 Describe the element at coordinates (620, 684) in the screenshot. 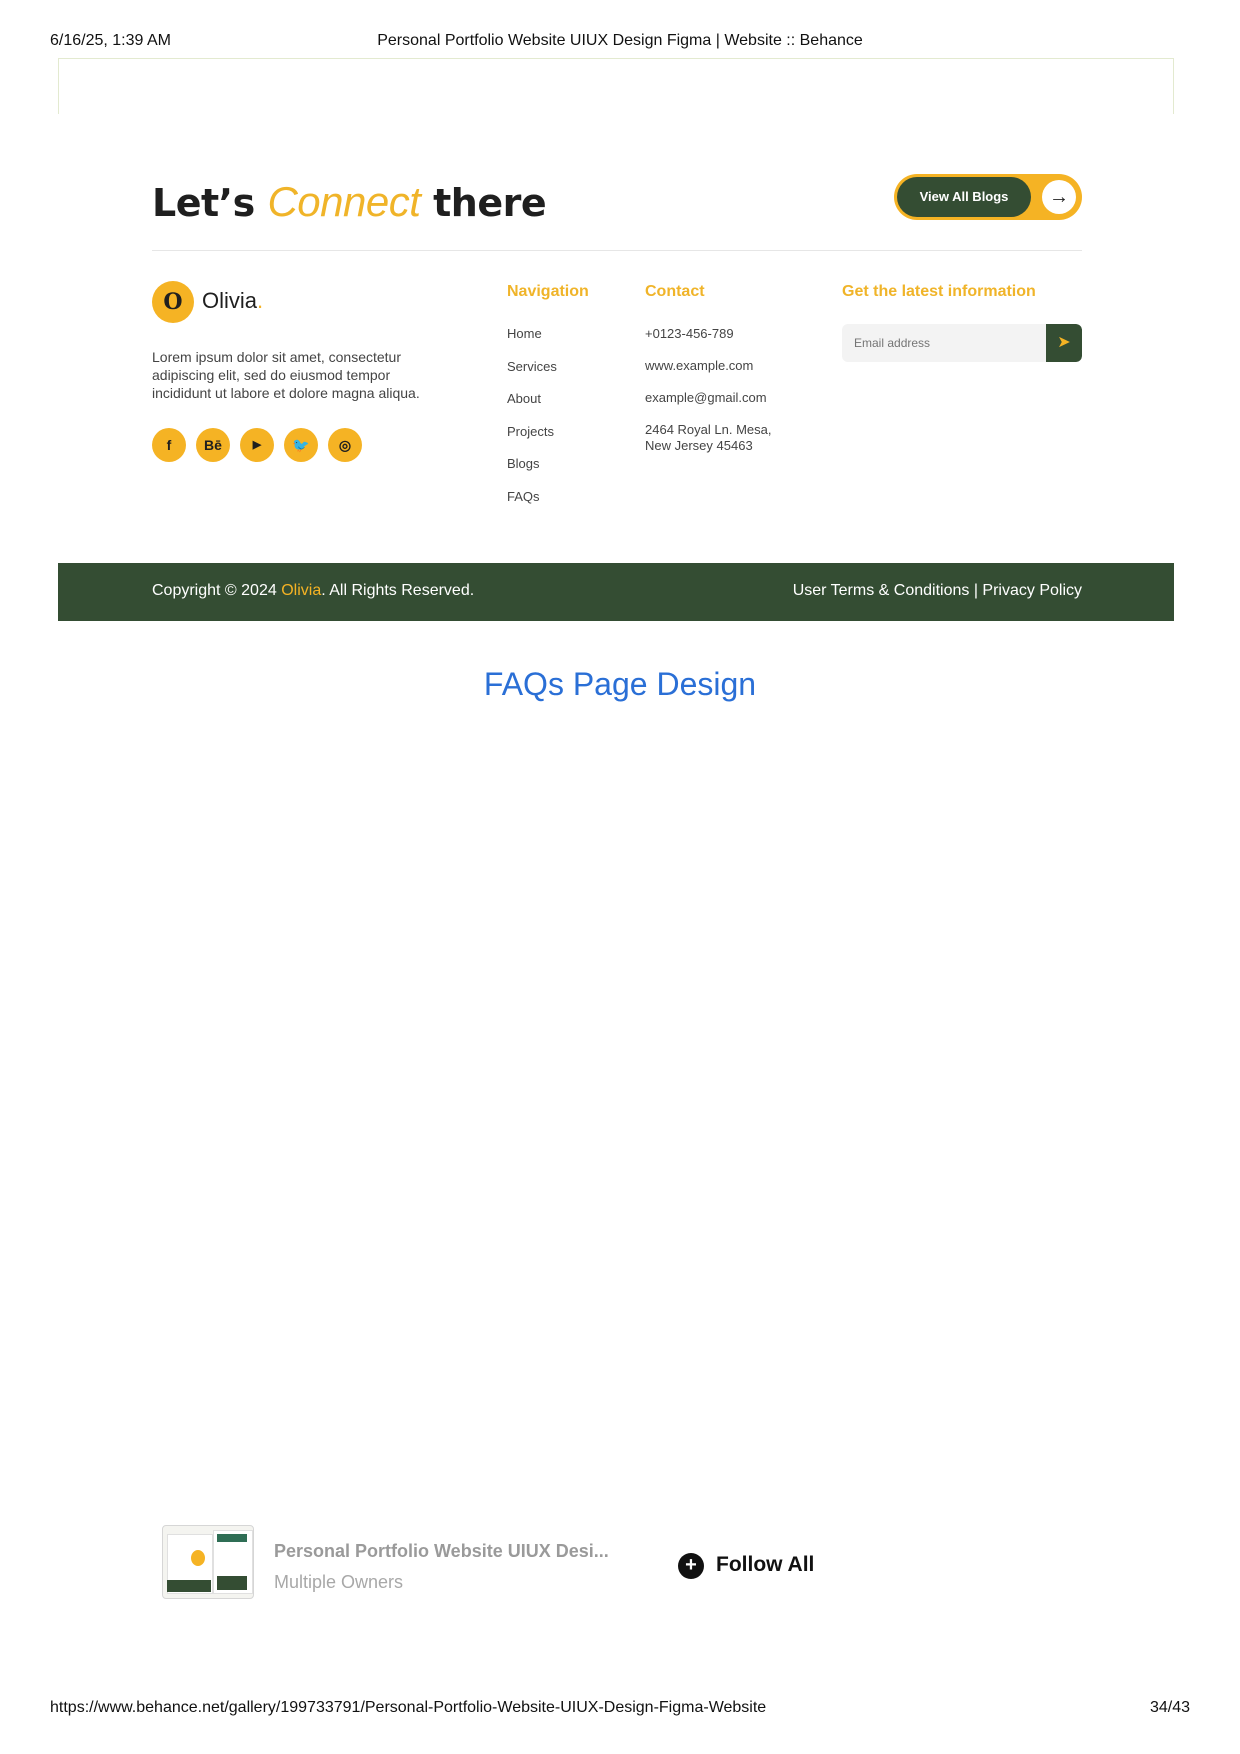

I see `section-title: FAQs Page Design` at that location.